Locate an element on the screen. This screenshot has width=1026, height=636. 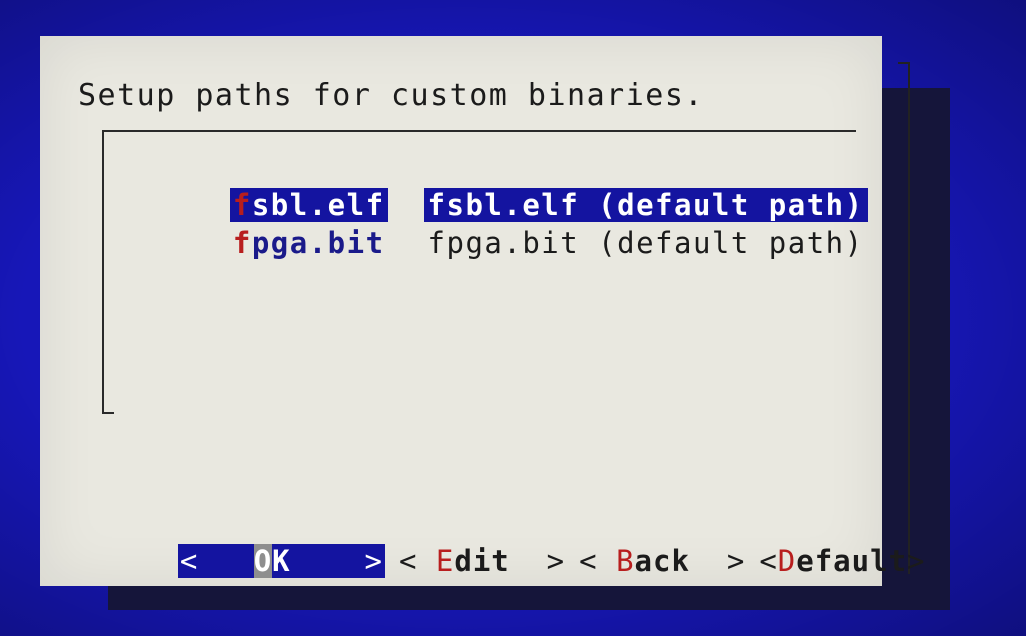
back-button-hotkey: B is located at coordinates (625, 561).